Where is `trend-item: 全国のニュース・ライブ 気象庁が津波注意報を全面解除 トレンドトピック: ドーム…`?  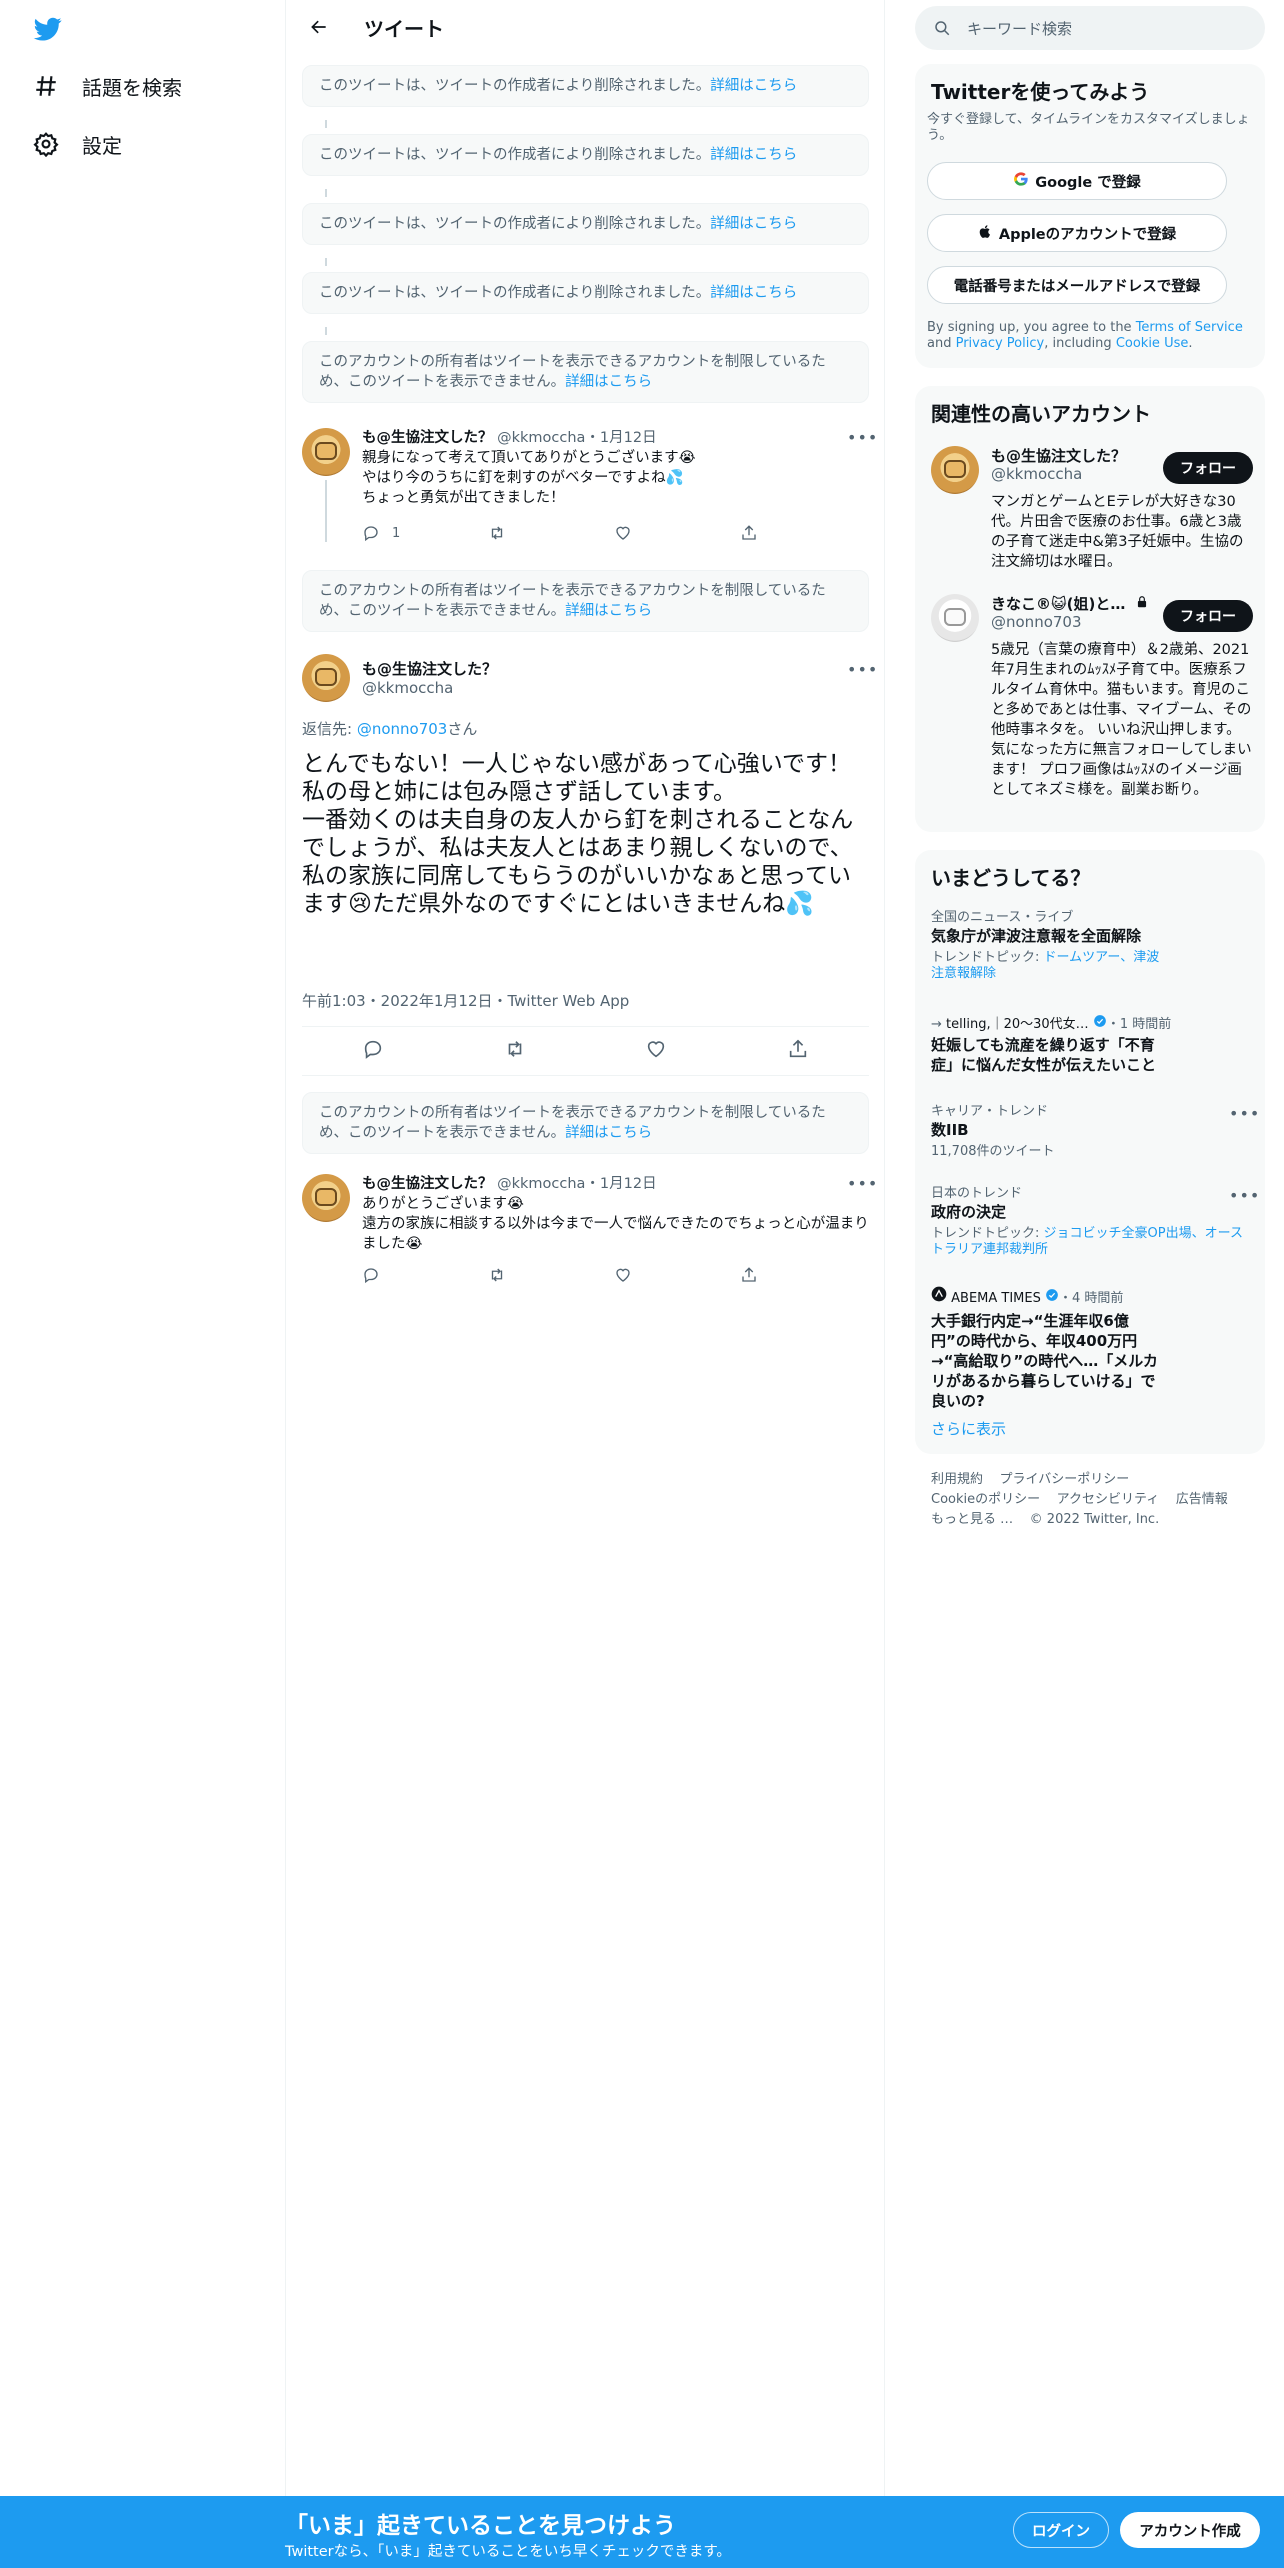 trend-item: 全国のニュース・ライブ 気象庁が津波注意報を全面解除 トレンドトピック: ドーム… is located at coordinates (1091, 946).